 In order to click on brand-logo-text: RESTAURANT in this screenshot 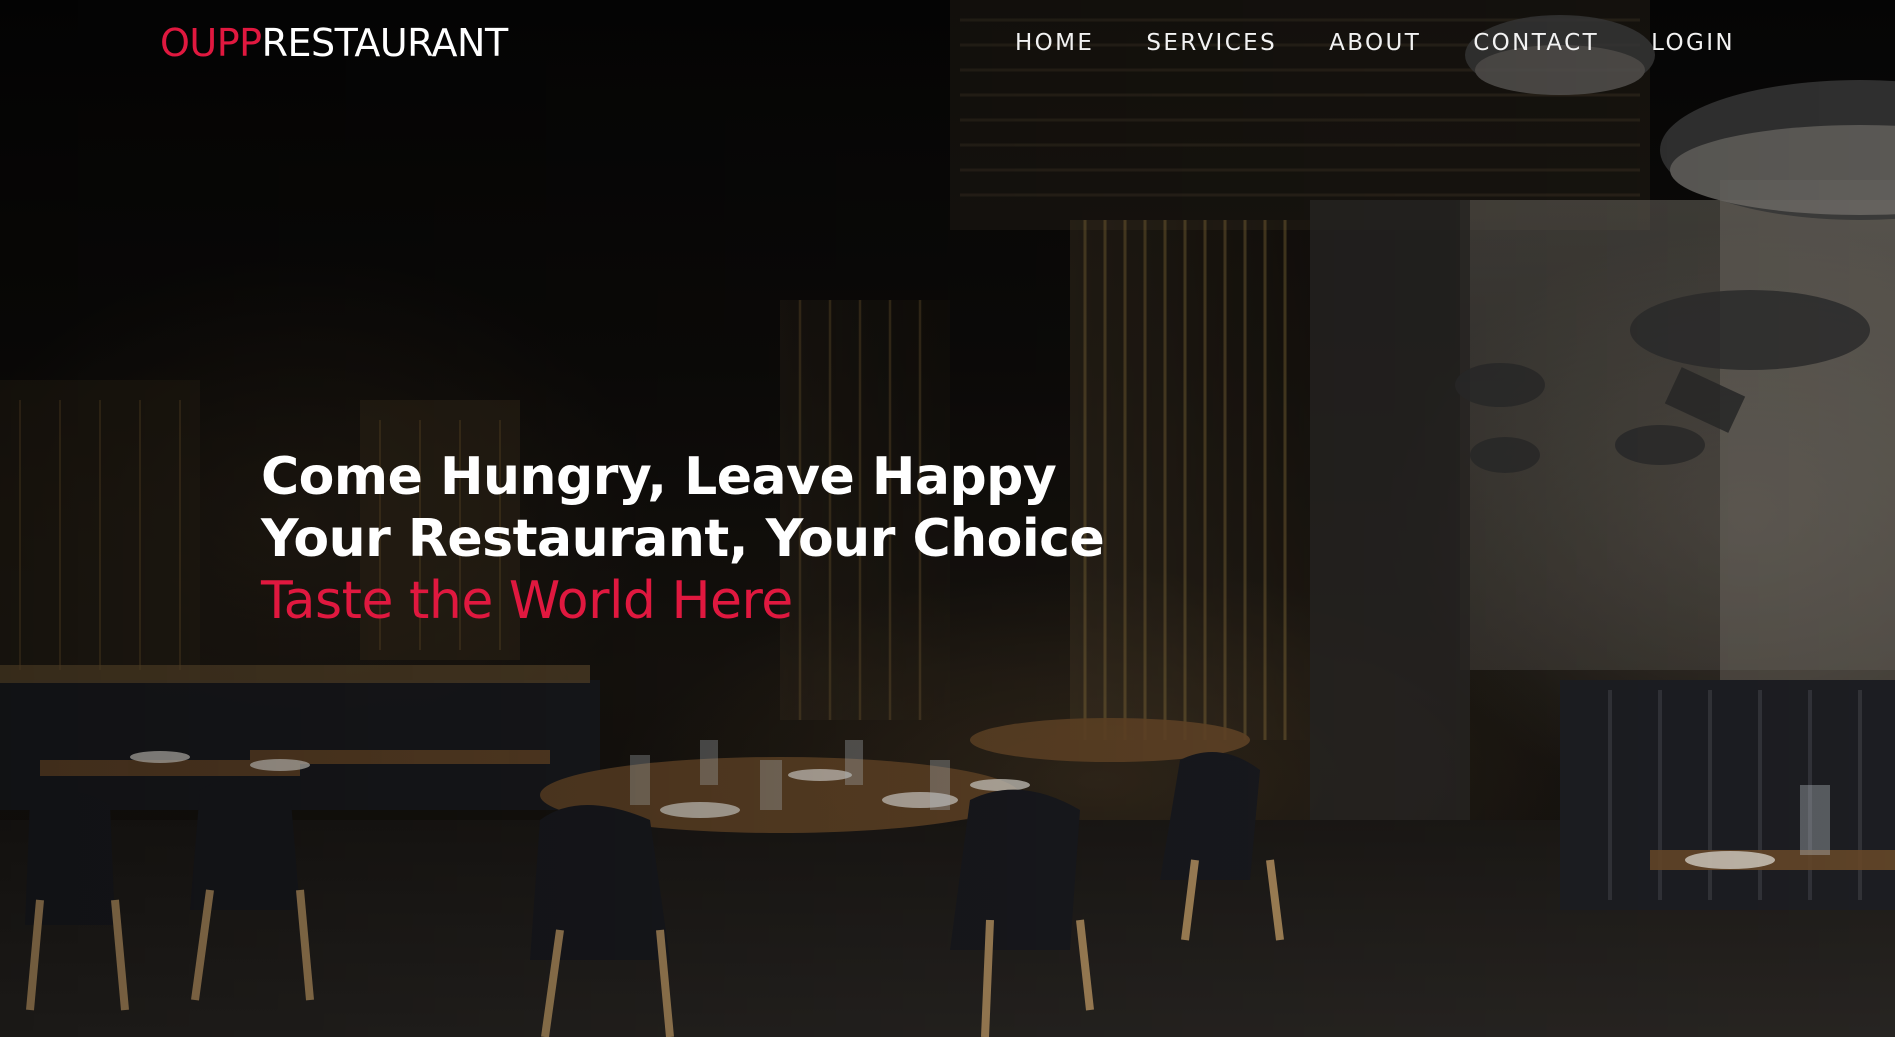, I will do `click(385, 43)`.